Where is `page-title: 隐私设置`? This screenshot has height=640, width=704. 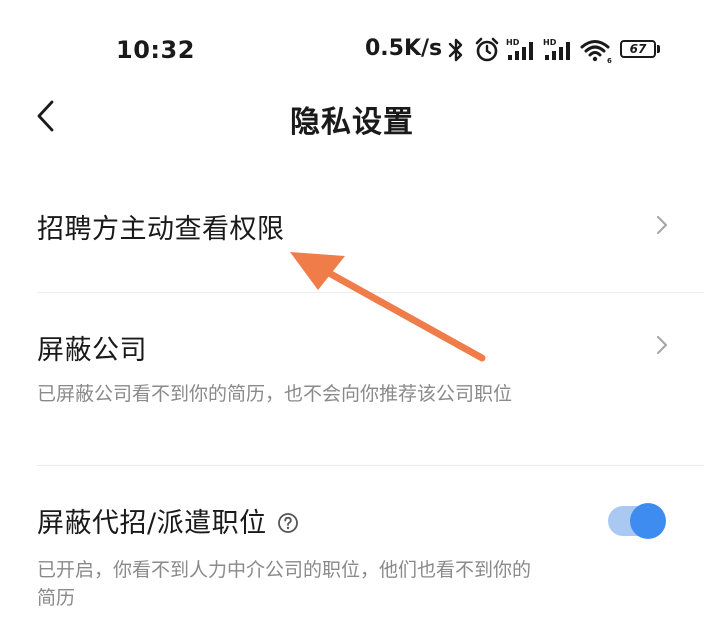
page-title: 隐私设置 is located at coordinates (352, 122).